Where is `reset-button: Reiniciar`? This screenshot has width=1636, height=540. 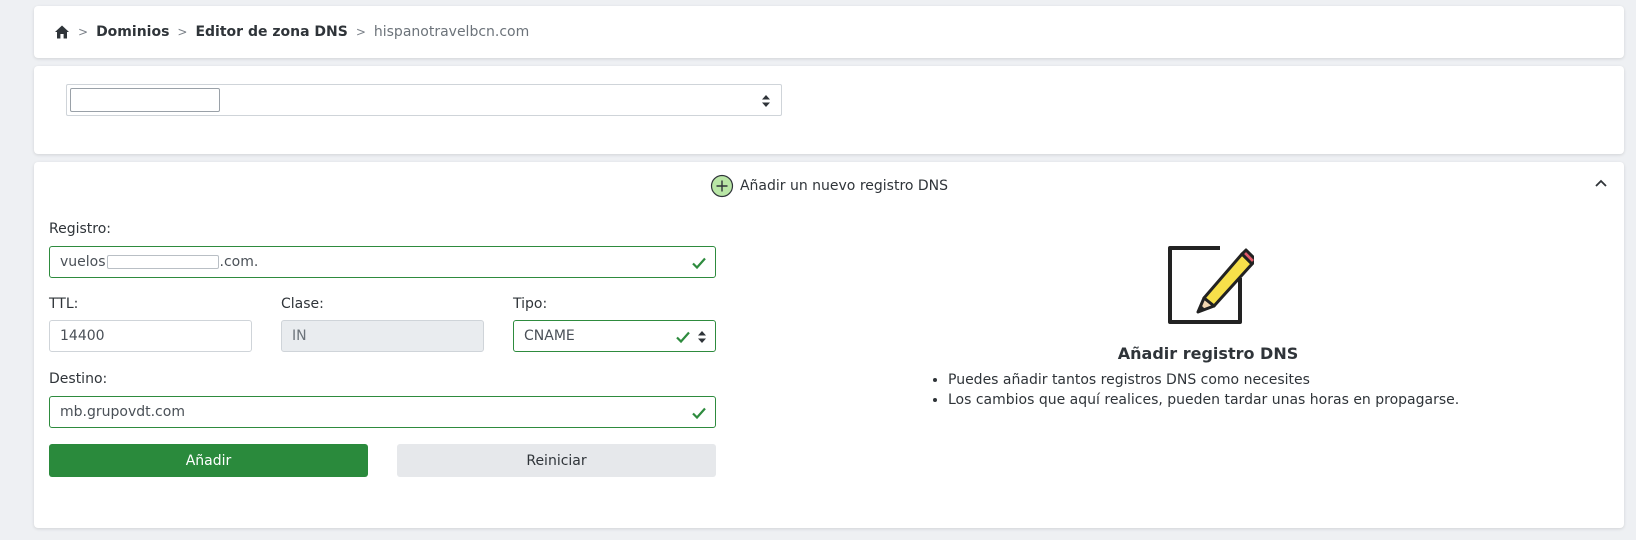
reset-button: Reiniciar is located at coordinates (556, 460).